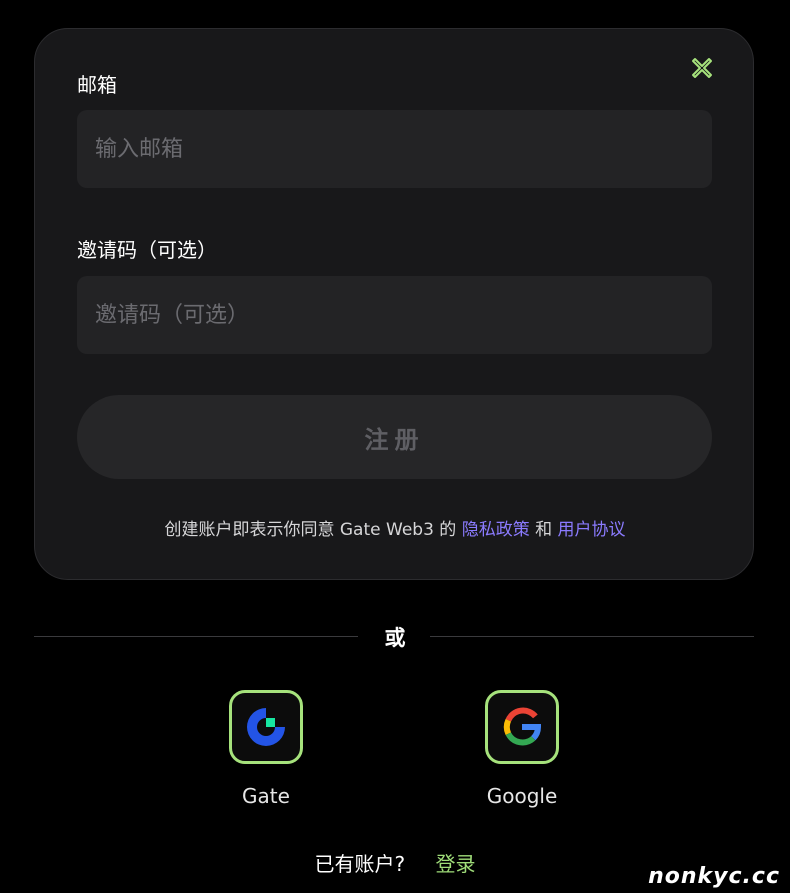 The image size is (790, 893). Describe the element at coordinates (544, 530) in the screenshot. I see `terms-and: 和` at that location.